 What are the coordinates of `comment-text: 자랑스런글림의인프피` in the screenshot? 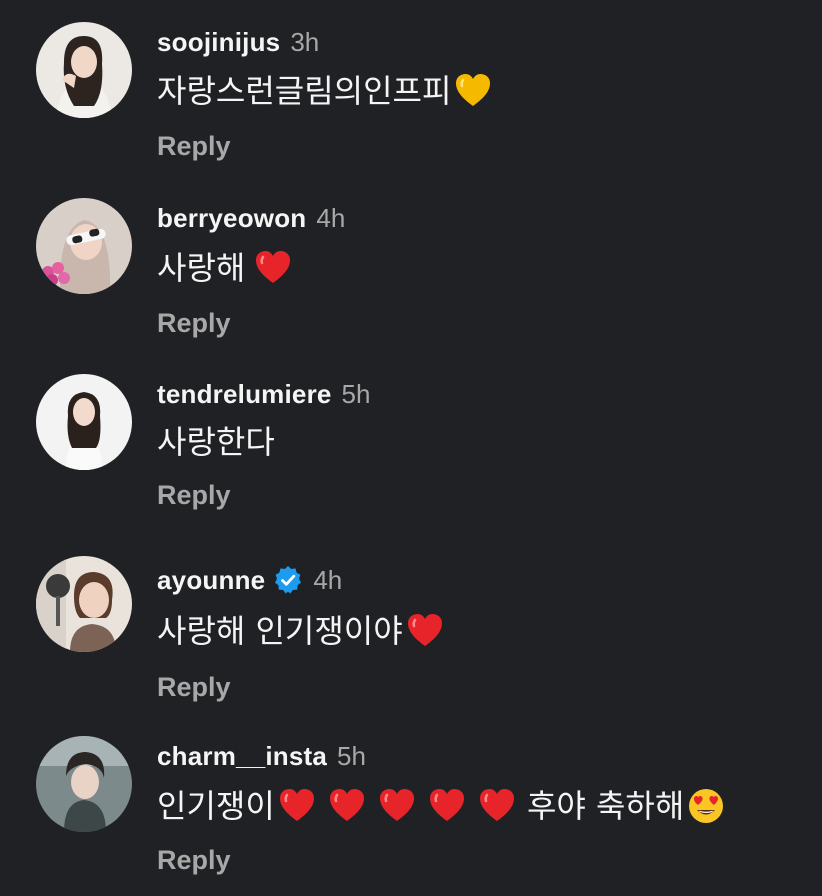 It's located at (325, 91).